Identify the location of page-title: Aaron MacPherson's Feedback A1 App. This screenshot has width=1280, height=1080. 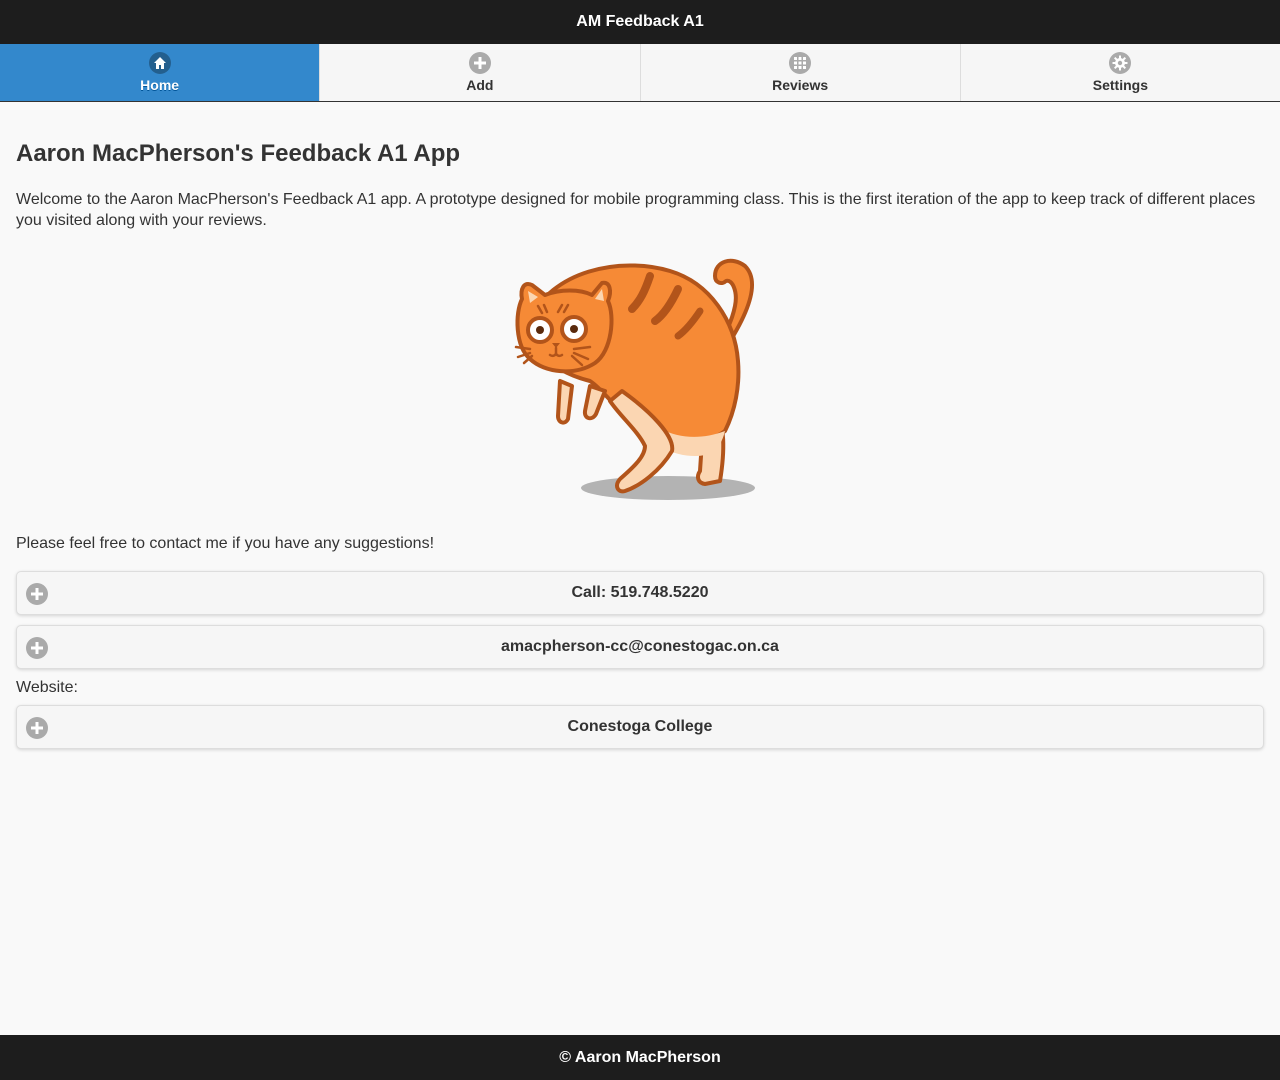
(238, 153).